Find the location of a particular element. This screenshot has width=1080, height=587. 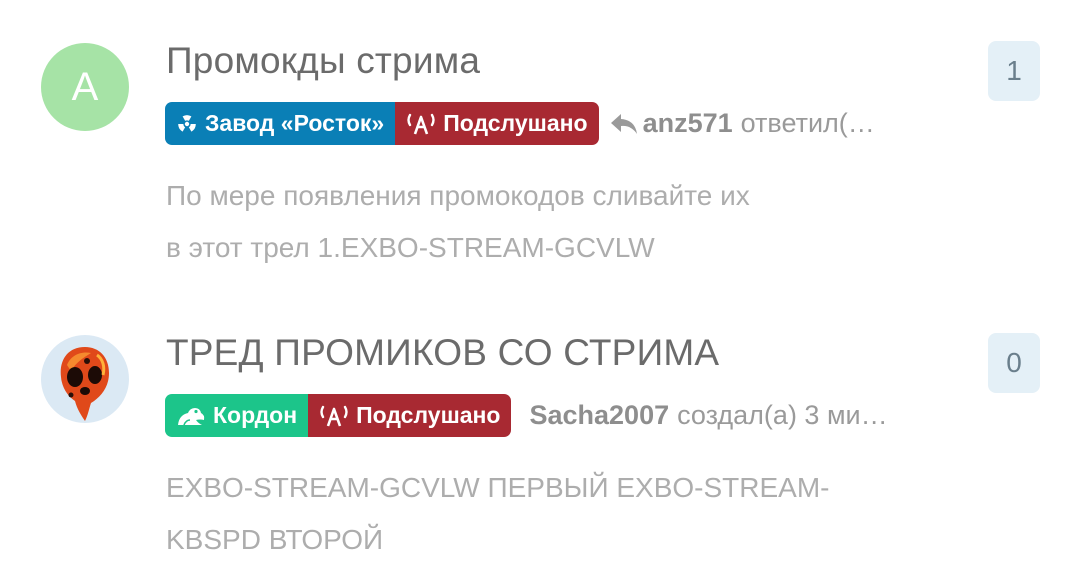

tag-group: Кордон Подслушано is located at coordinates (338, 415).